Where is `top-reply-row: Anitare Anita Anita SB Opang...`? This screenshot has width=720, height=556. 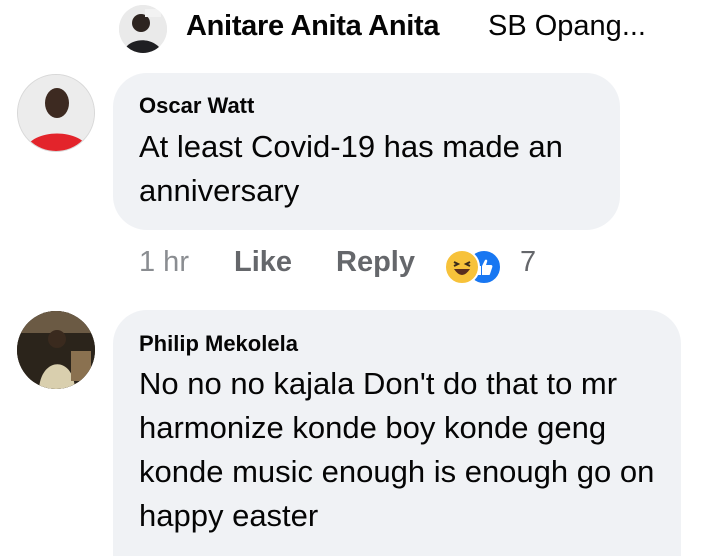 top-reply-row: Anitare Anita Anita SB Opang... is located at coordinates (360, 31).